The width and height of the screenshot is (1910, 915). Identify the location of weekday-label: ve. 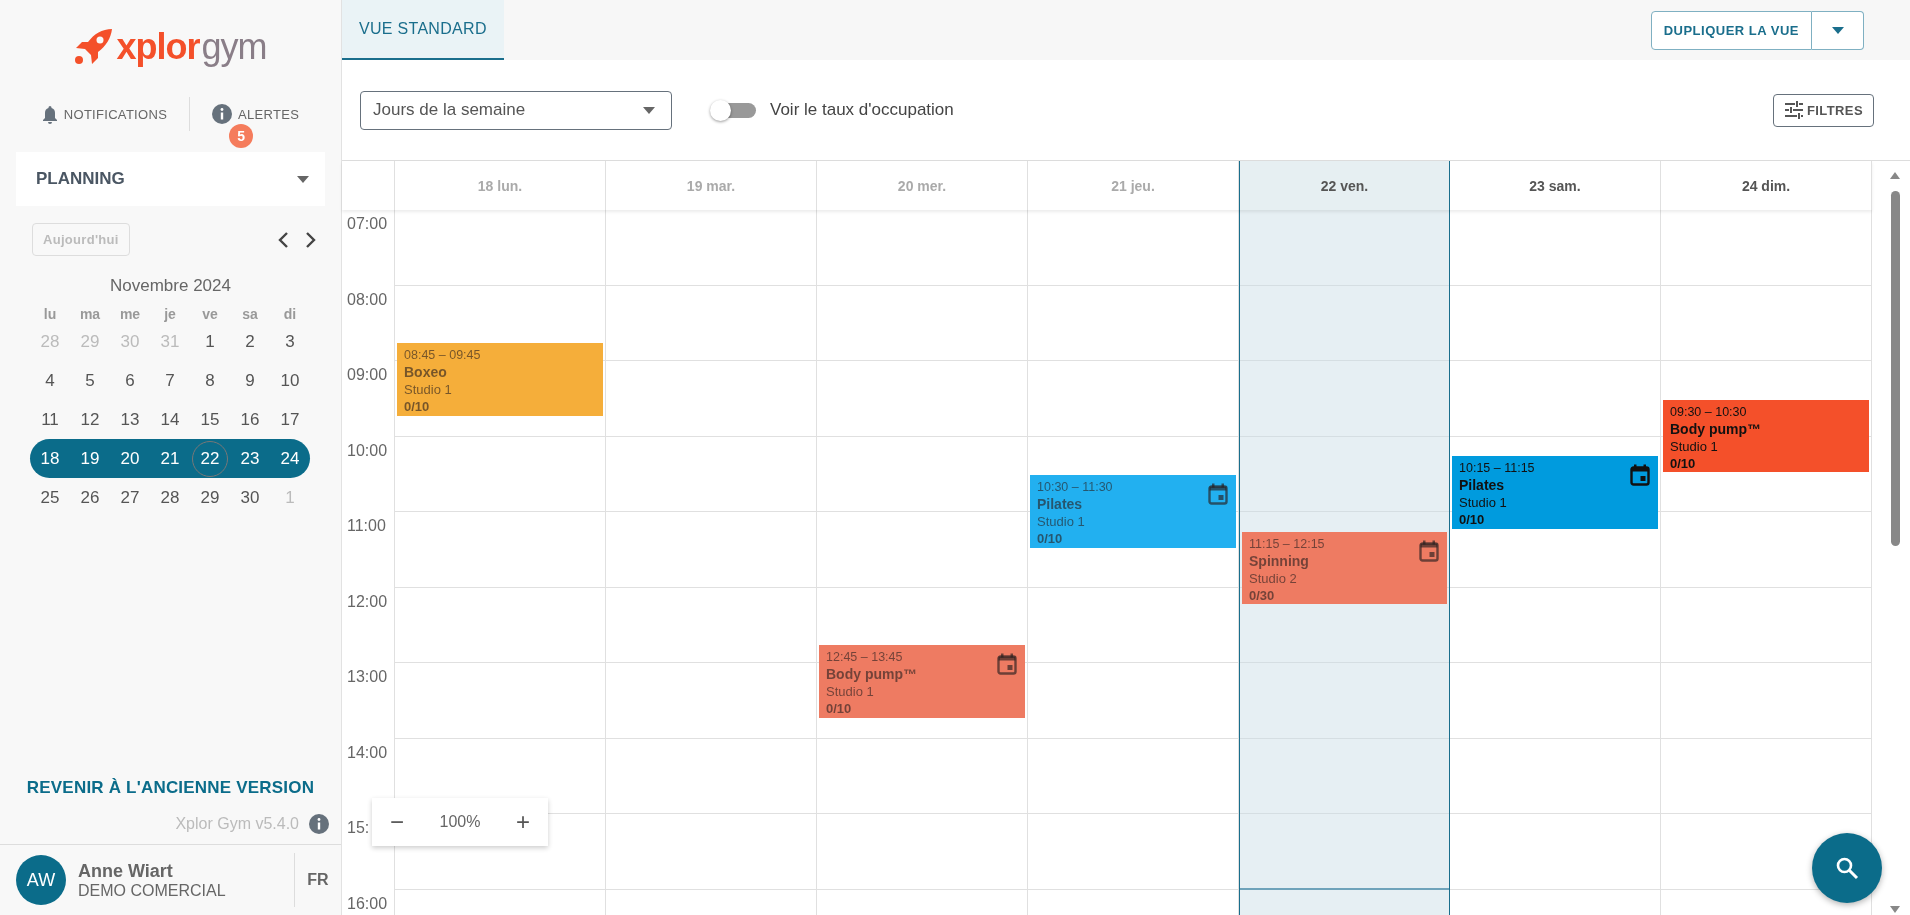
(210, 314).